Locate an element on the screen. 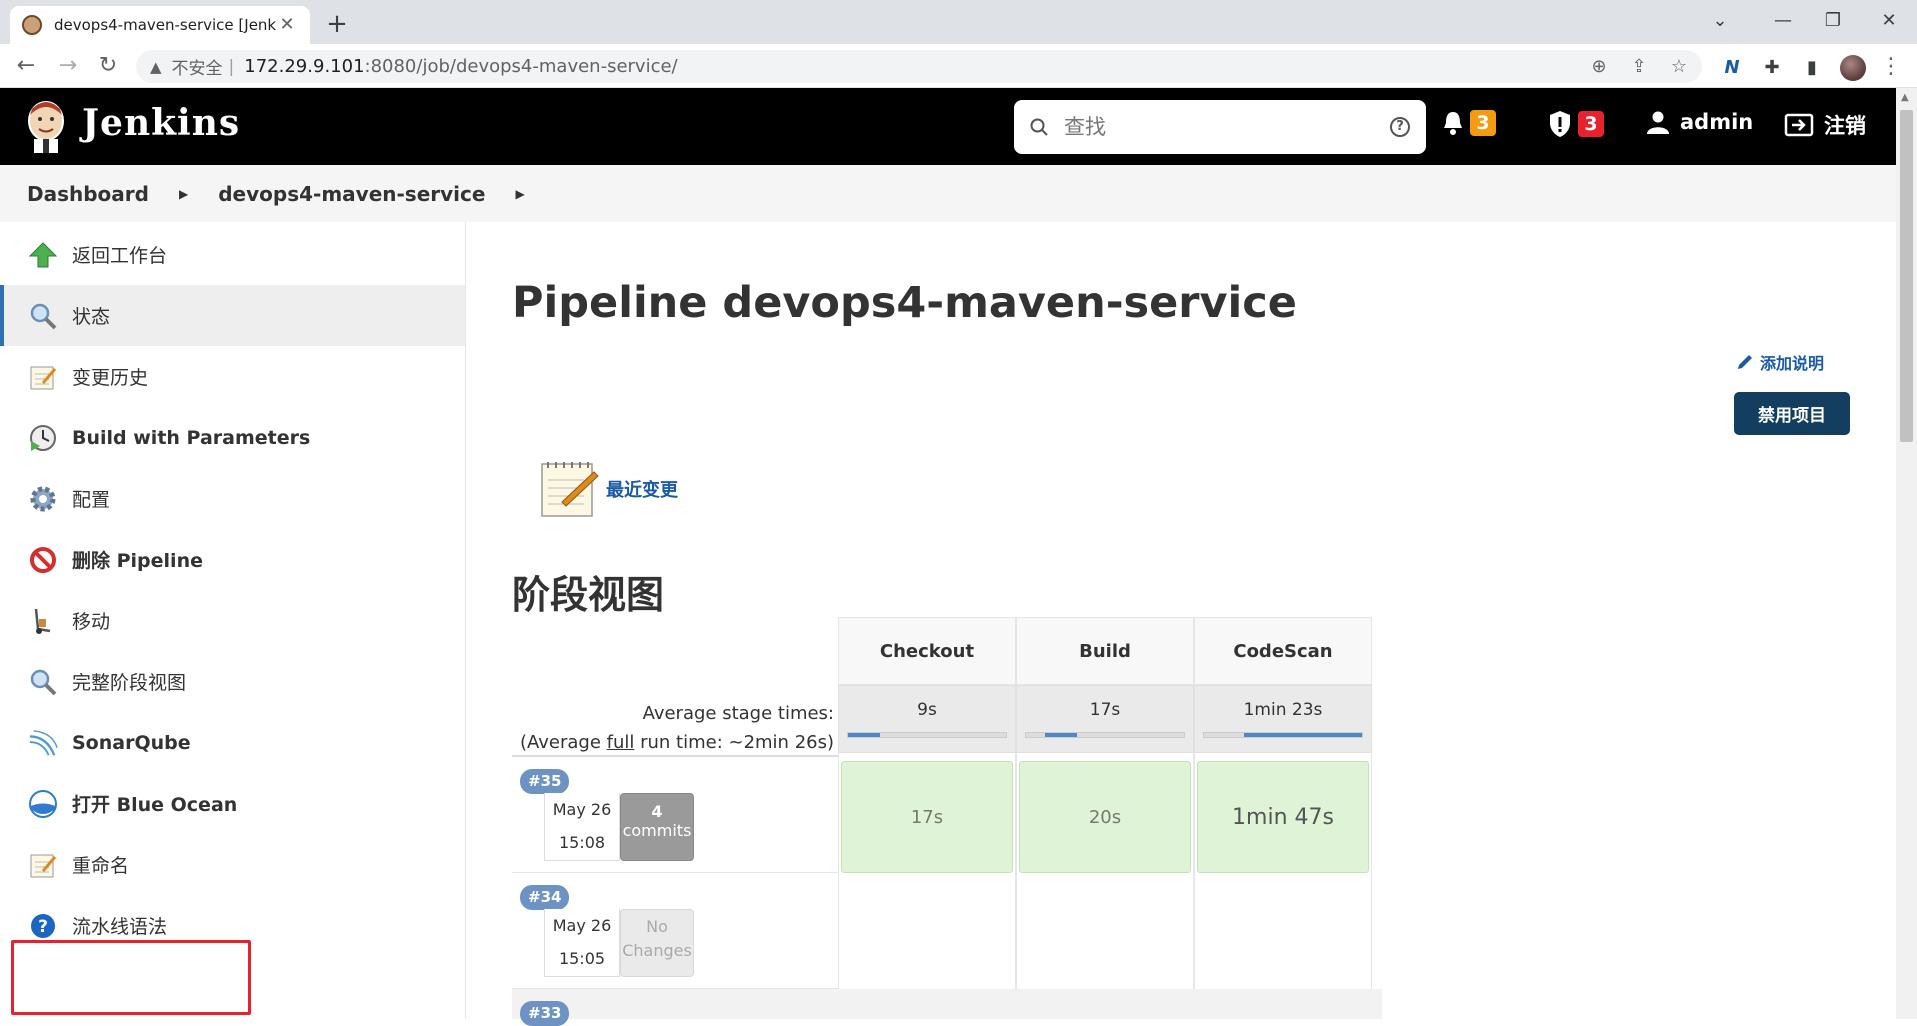  user-menu: admin is located at coordinates (1699, 122).